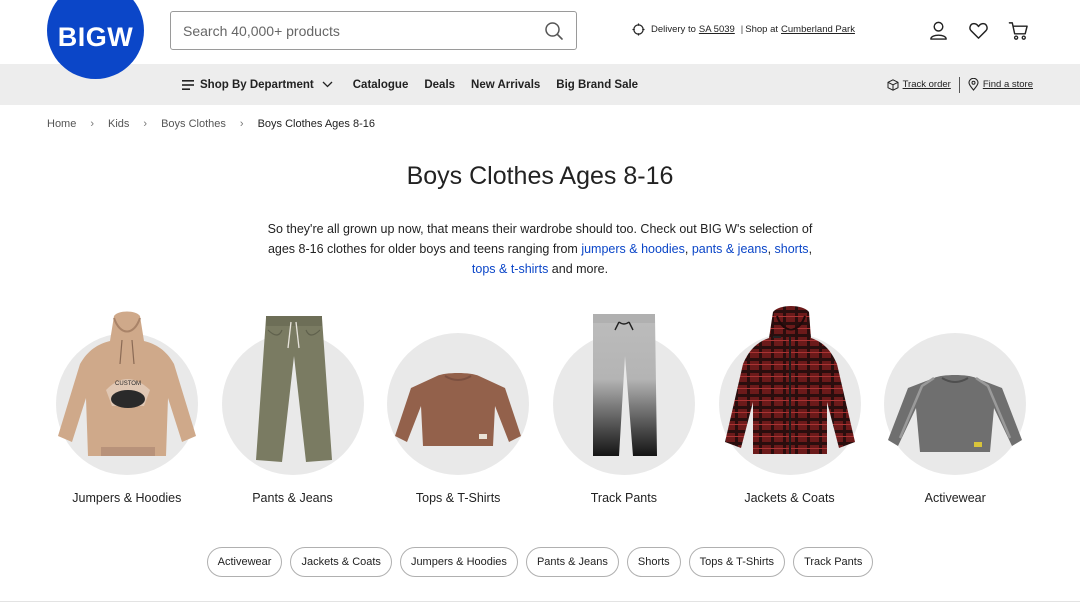 The height and width of the screenshot is (605, 1080). I want to click on location-target-icon, so click(638, 29).